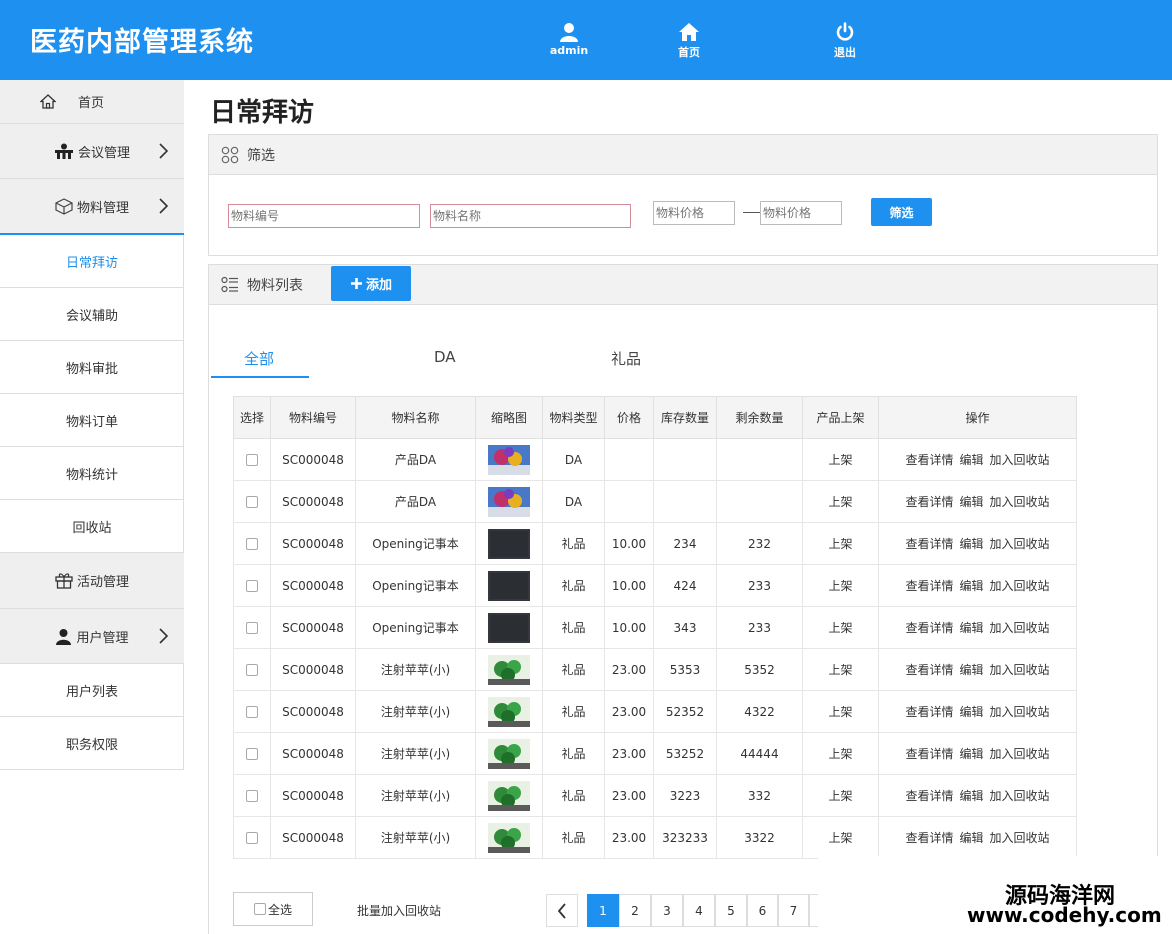 Image resolution: width=1172 pixels, height=934 pixels. Describe the element at coordinates (762, 910) in the screenshot. I see `page-button: 6` at that location.